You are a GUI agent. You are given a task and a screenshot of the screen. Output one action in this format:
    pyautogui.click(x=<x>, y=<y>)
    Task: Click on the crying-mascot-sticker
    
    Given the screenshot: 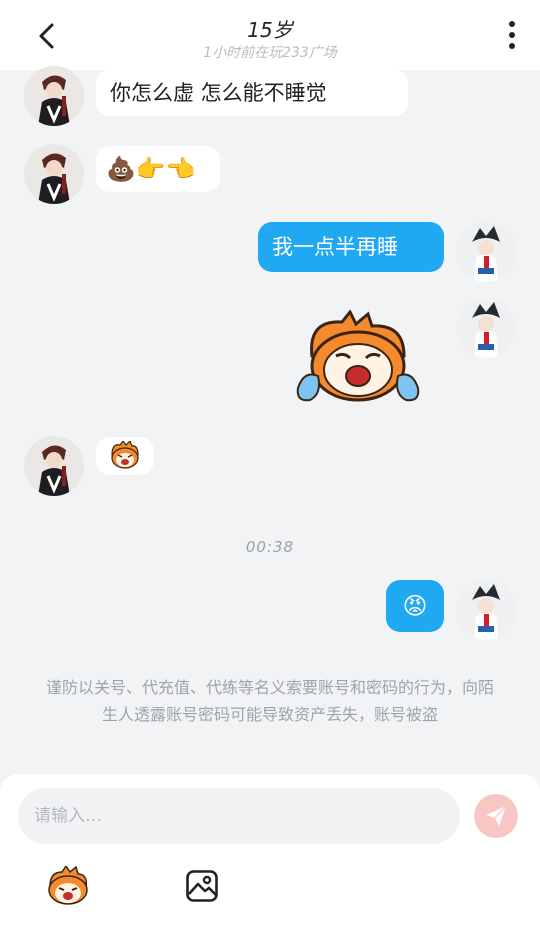 What is the action you would take?
    pyautogui.click(x=358, y=357)
    